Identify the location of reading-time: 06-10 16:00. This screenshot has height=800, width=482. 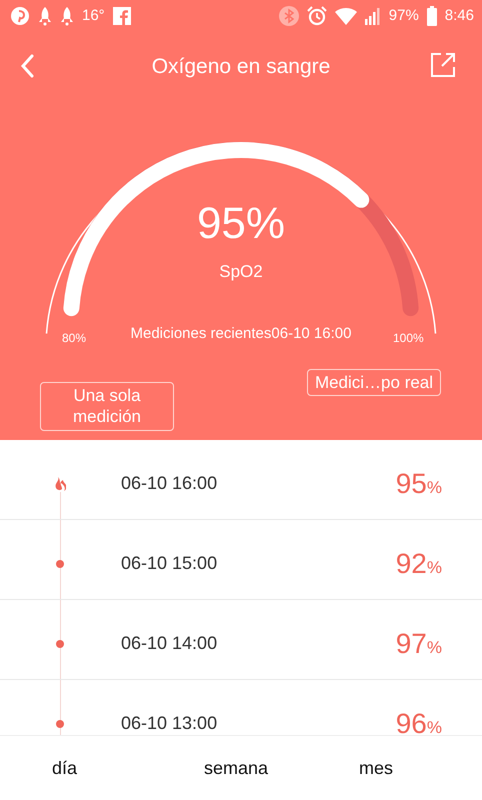
(169, 483).